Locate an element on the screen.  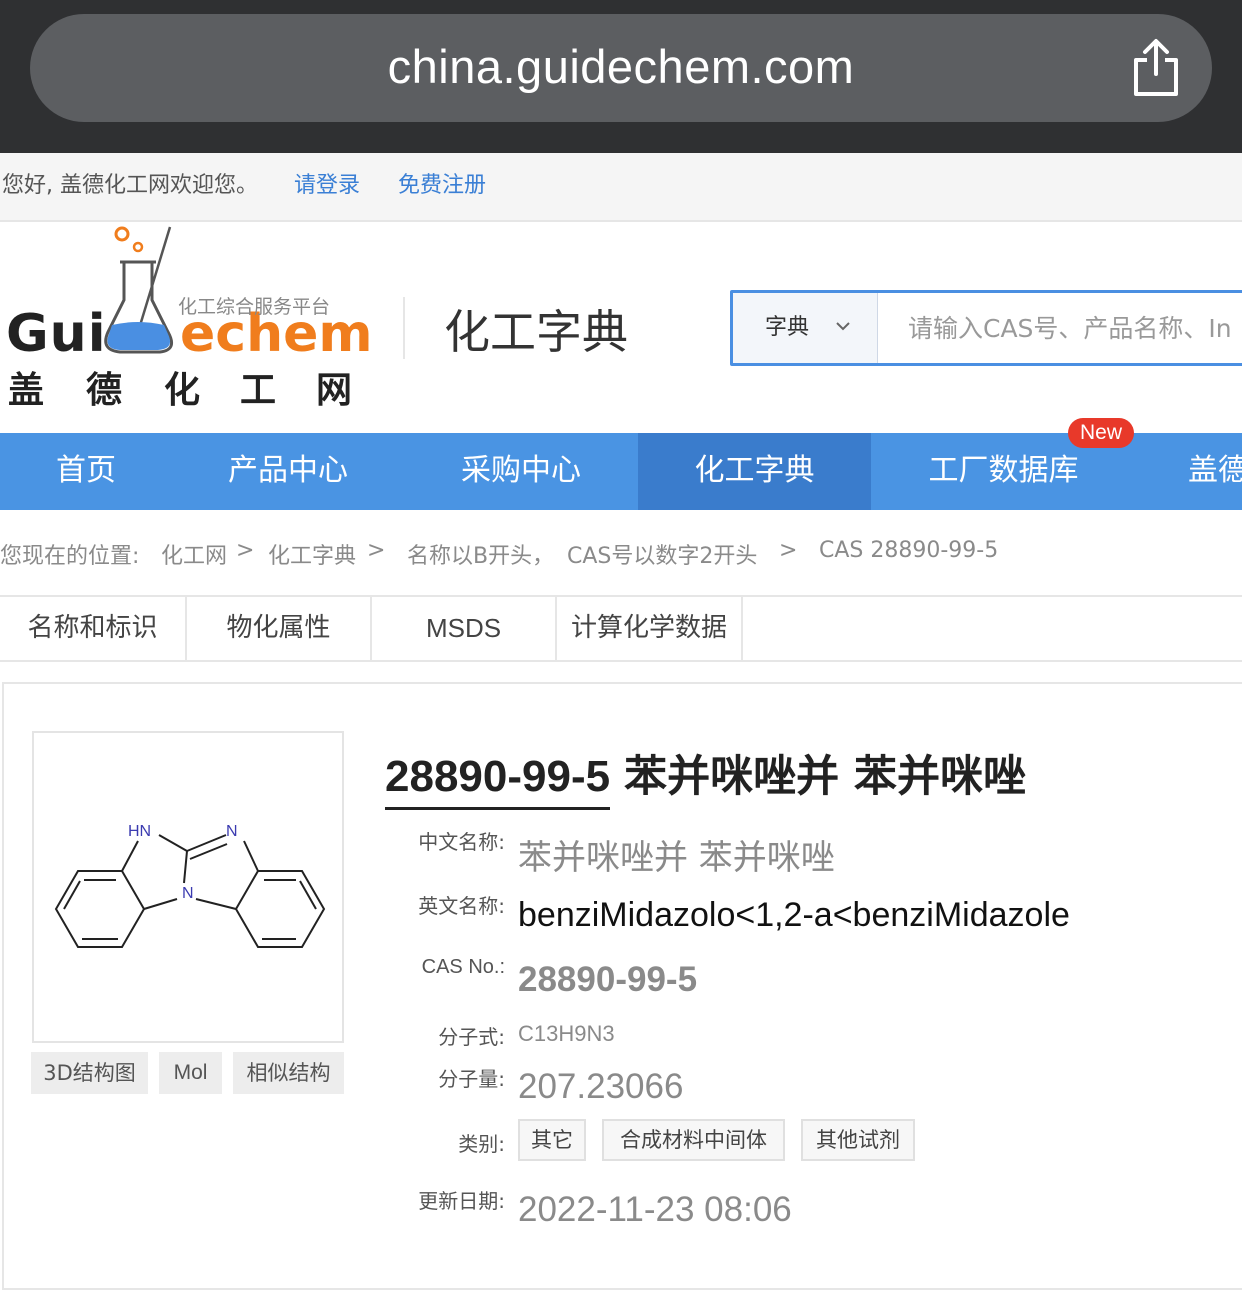
search-input is located at coordinates (1061, 328).